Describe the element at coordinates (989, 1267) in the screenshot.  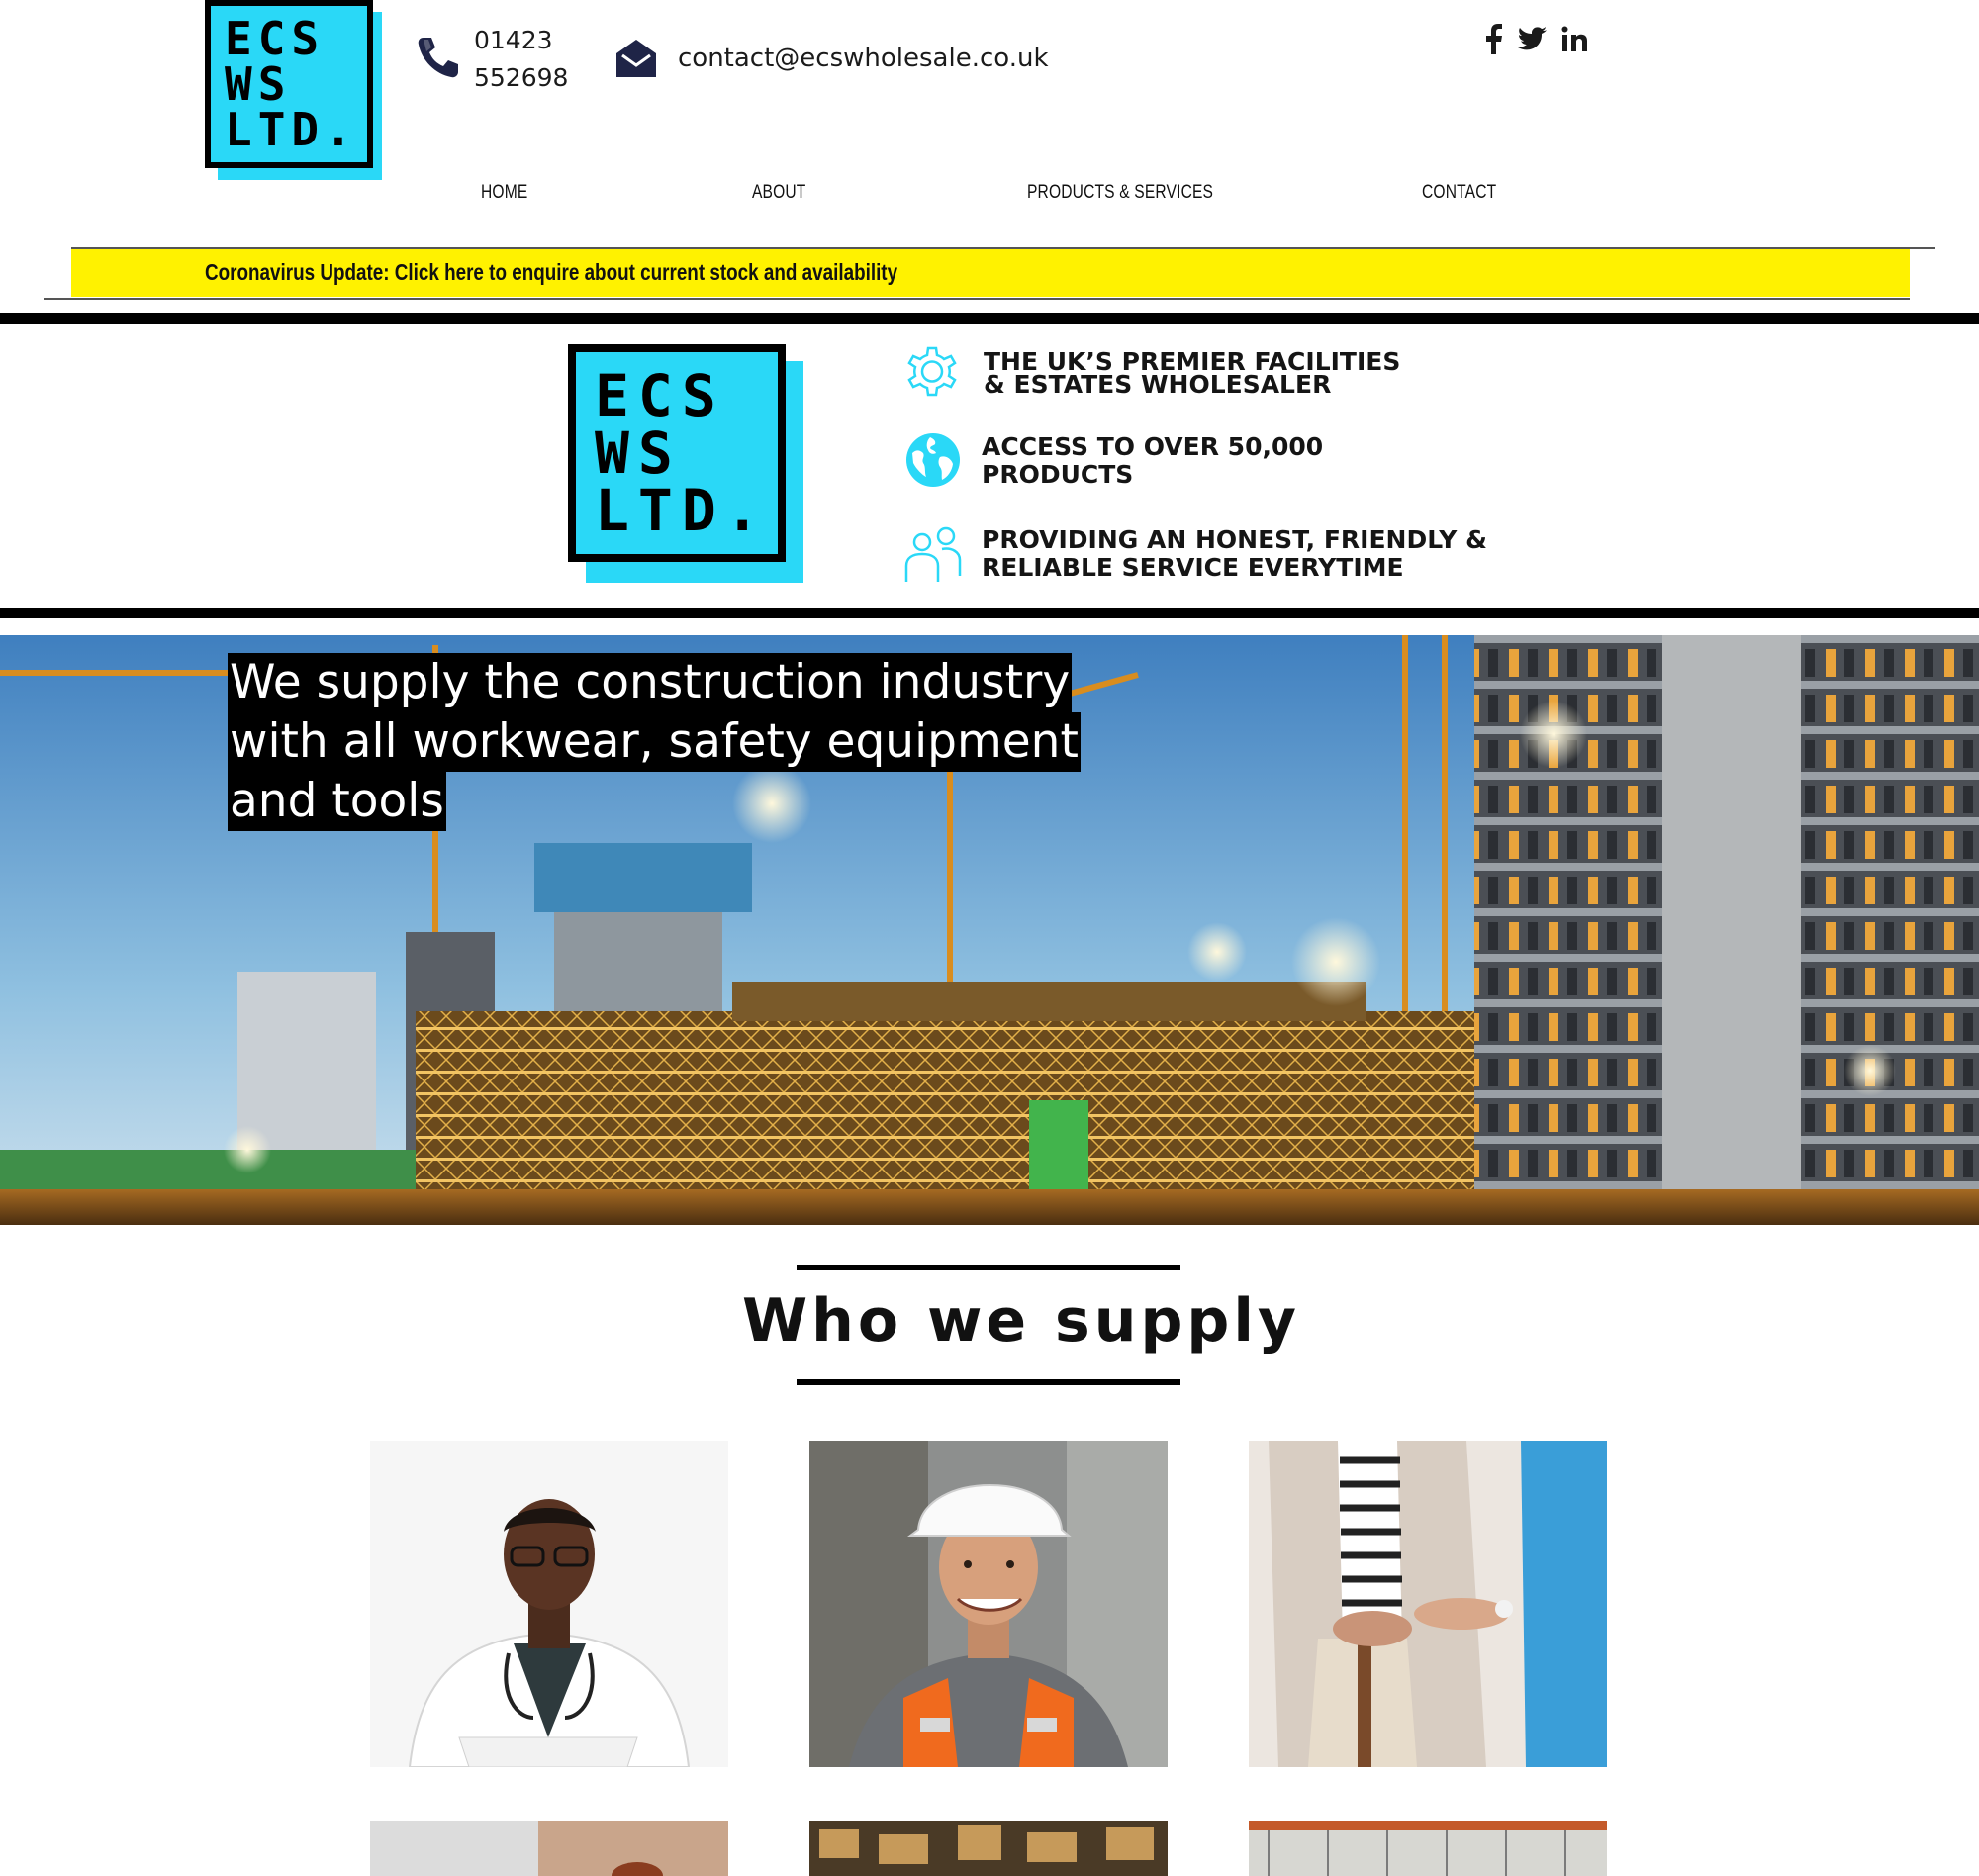
I see `heading-rule-top` at that location.